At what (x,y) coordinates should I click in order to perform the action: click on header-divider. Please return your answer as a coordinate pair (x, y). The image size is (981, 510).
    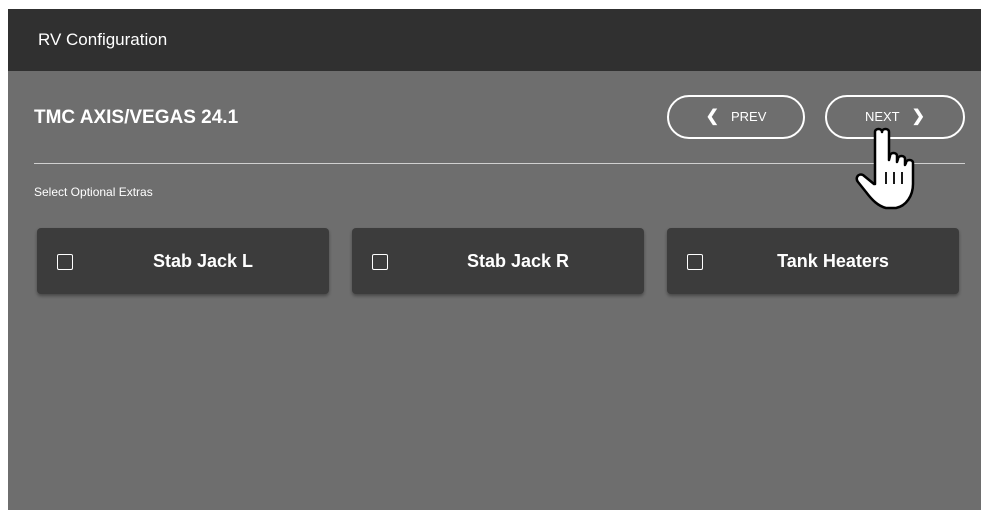
    Looking at the image, I should click on (499, 163).